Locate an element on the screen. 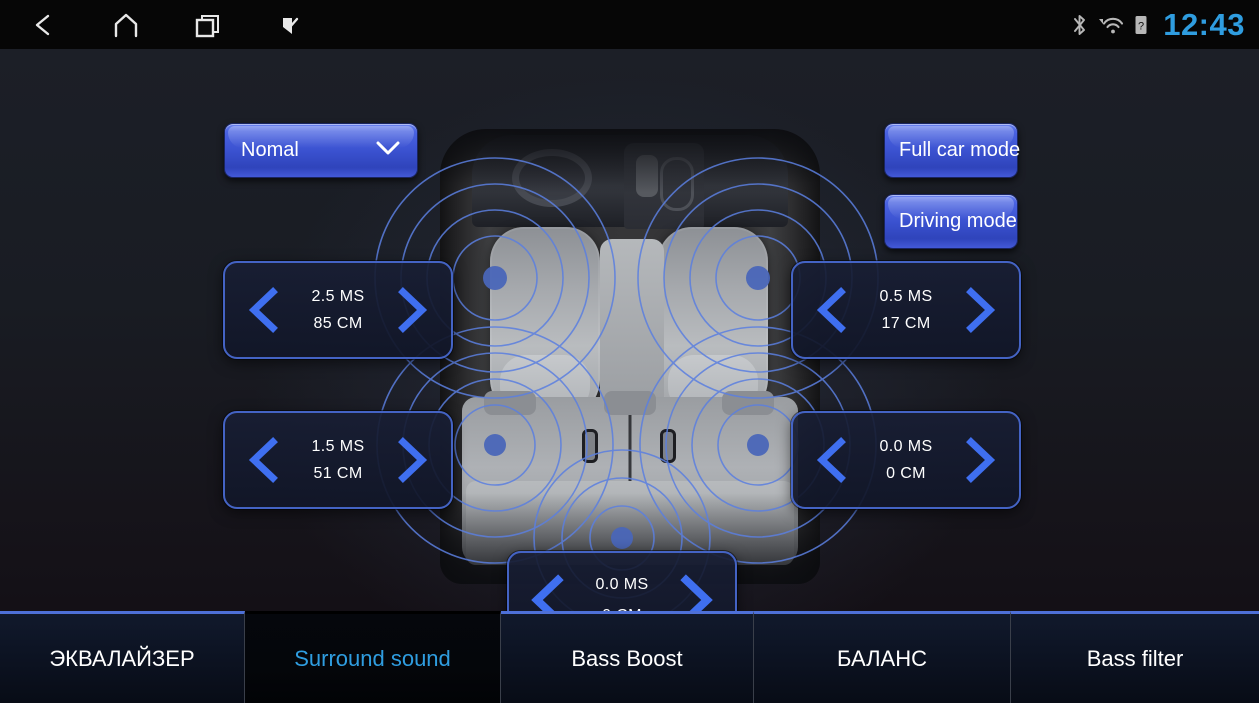 The image size is (1259, 703). increase-arrow-icon-rear-right is located at coordinates (980, 460).